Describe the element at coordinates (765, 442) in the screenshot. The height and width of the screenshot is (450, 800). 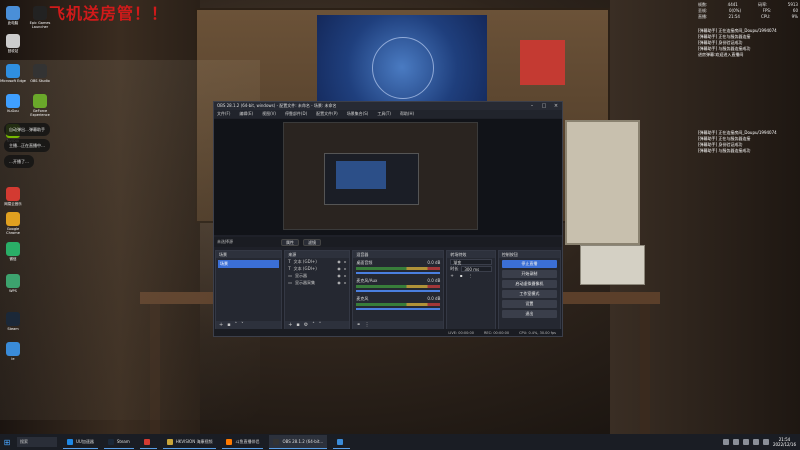
I see `network-icon` at that location.